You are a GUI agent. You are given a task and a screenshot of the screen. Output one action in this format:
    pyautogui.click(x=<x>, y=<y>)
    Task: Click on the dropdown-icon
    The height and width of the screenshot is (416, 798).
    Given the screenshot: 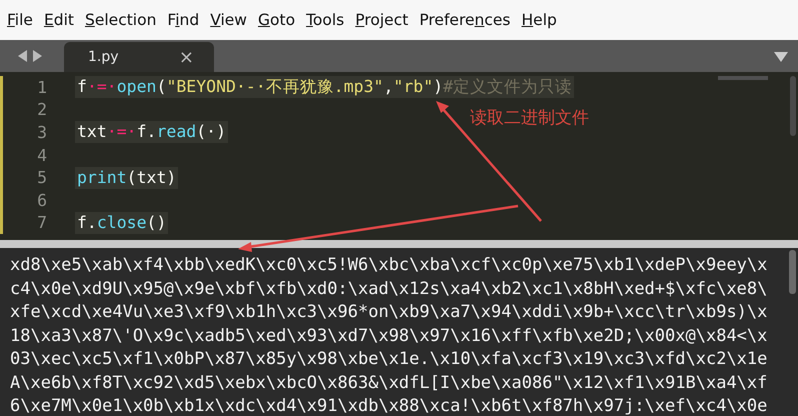 What is the action you would take?
    pyautogui.click(x=781, y=57)
    